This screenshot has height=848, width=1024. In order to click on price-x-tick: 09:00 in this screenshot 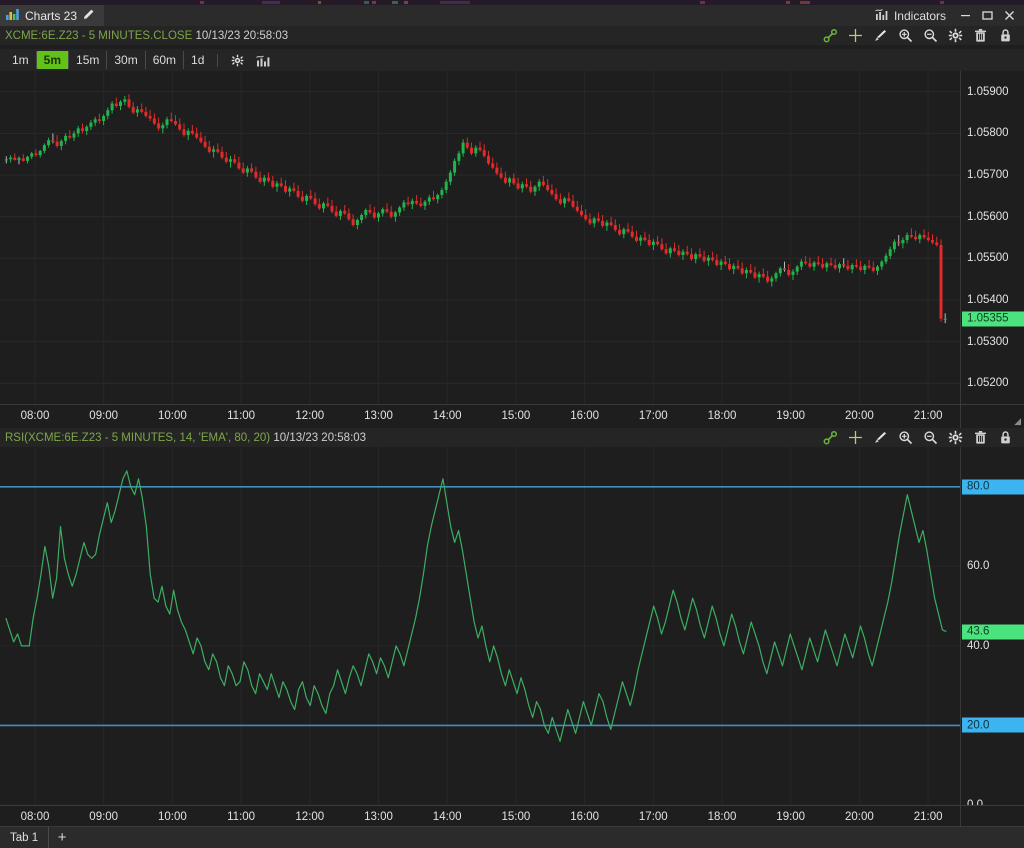, I will do `click(104, 416)`.